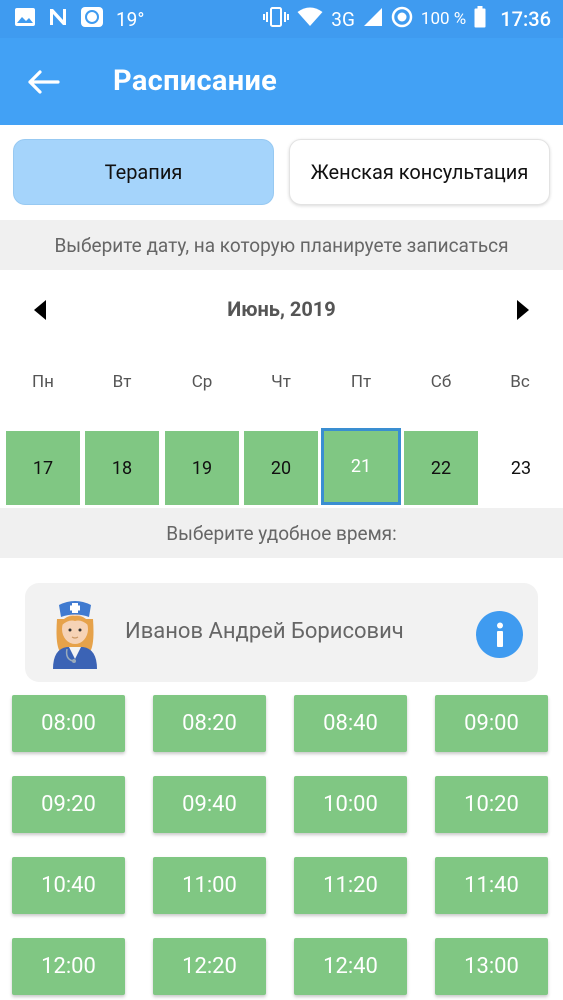 This screenshot has height=1000, width=563. Describe the element at coordinates (525, 19) in the screenshot. I see `status-time: 17:36` at that location.